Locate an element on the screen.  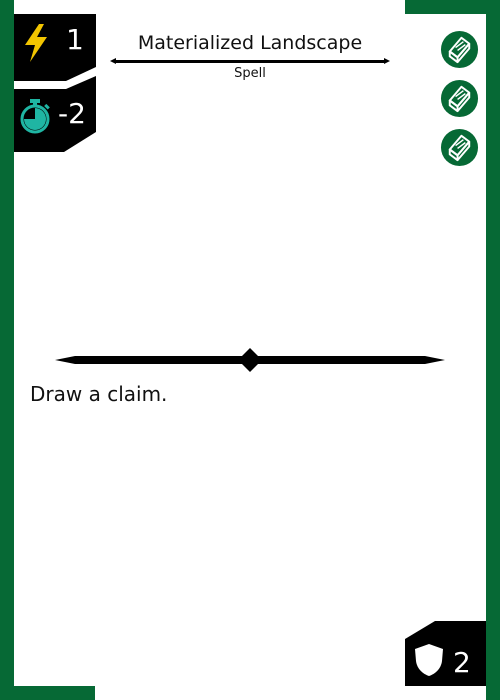
stopwatch-icon is located at coordinates (35, 116).